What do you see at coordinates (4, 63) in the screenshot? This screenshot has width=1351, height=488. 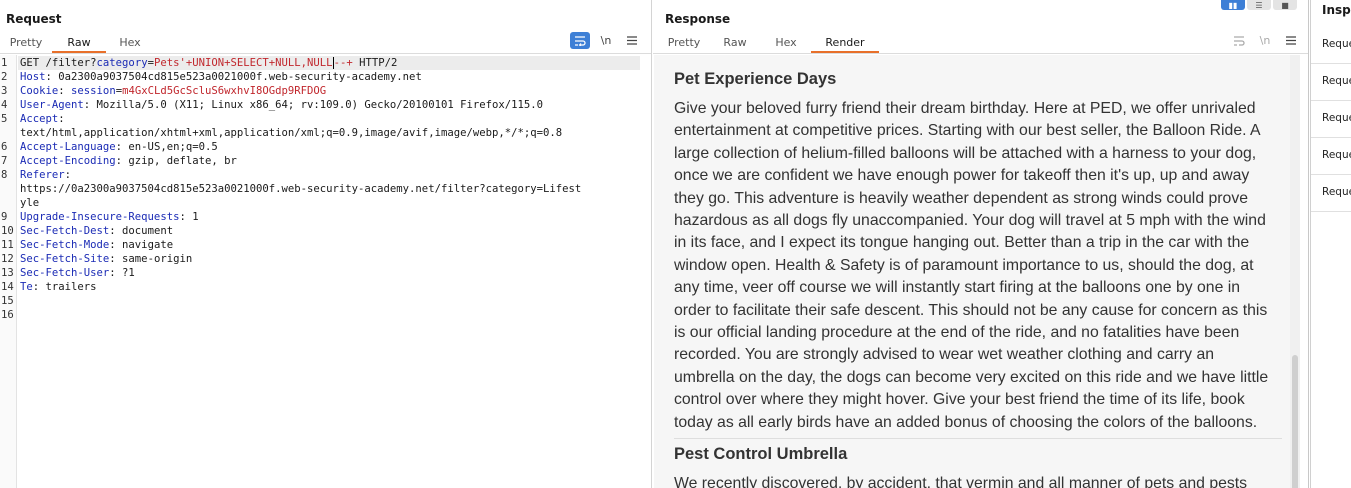 I see `line-number: 1` at bounding box center [4, 63].